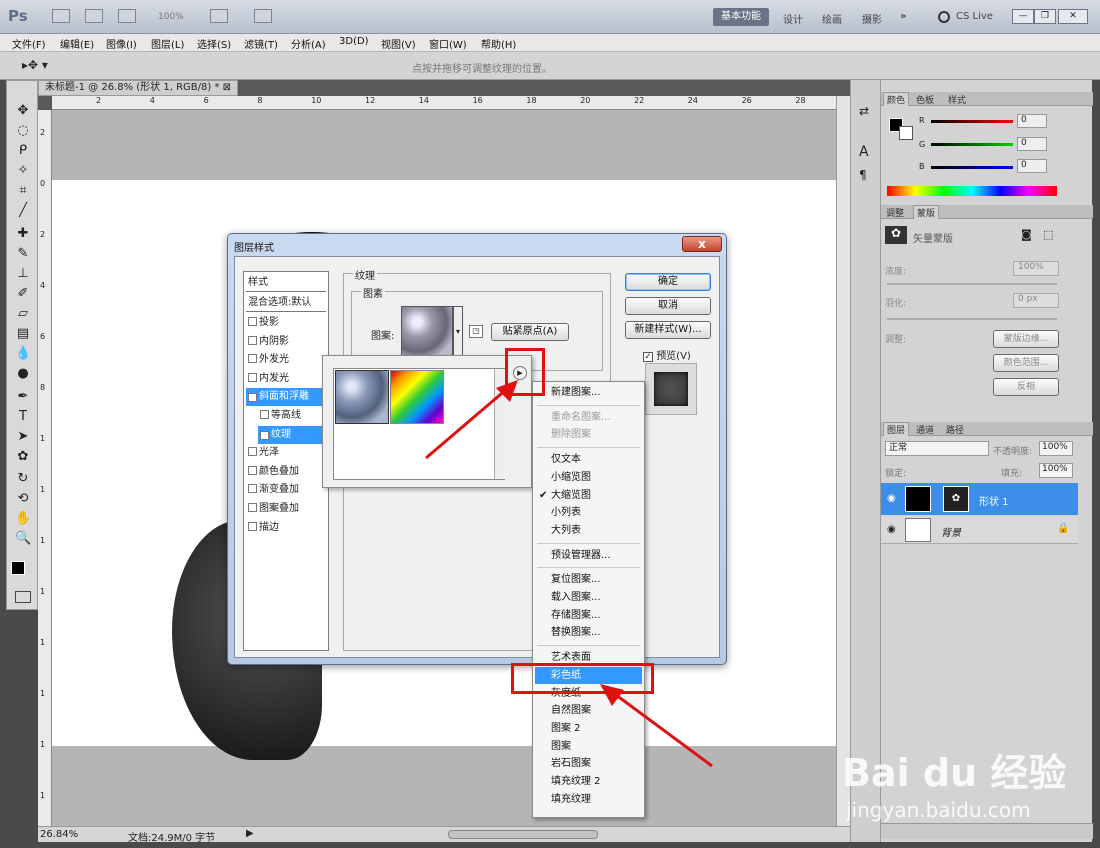  I want to click on b-slider, so click(972, 167).